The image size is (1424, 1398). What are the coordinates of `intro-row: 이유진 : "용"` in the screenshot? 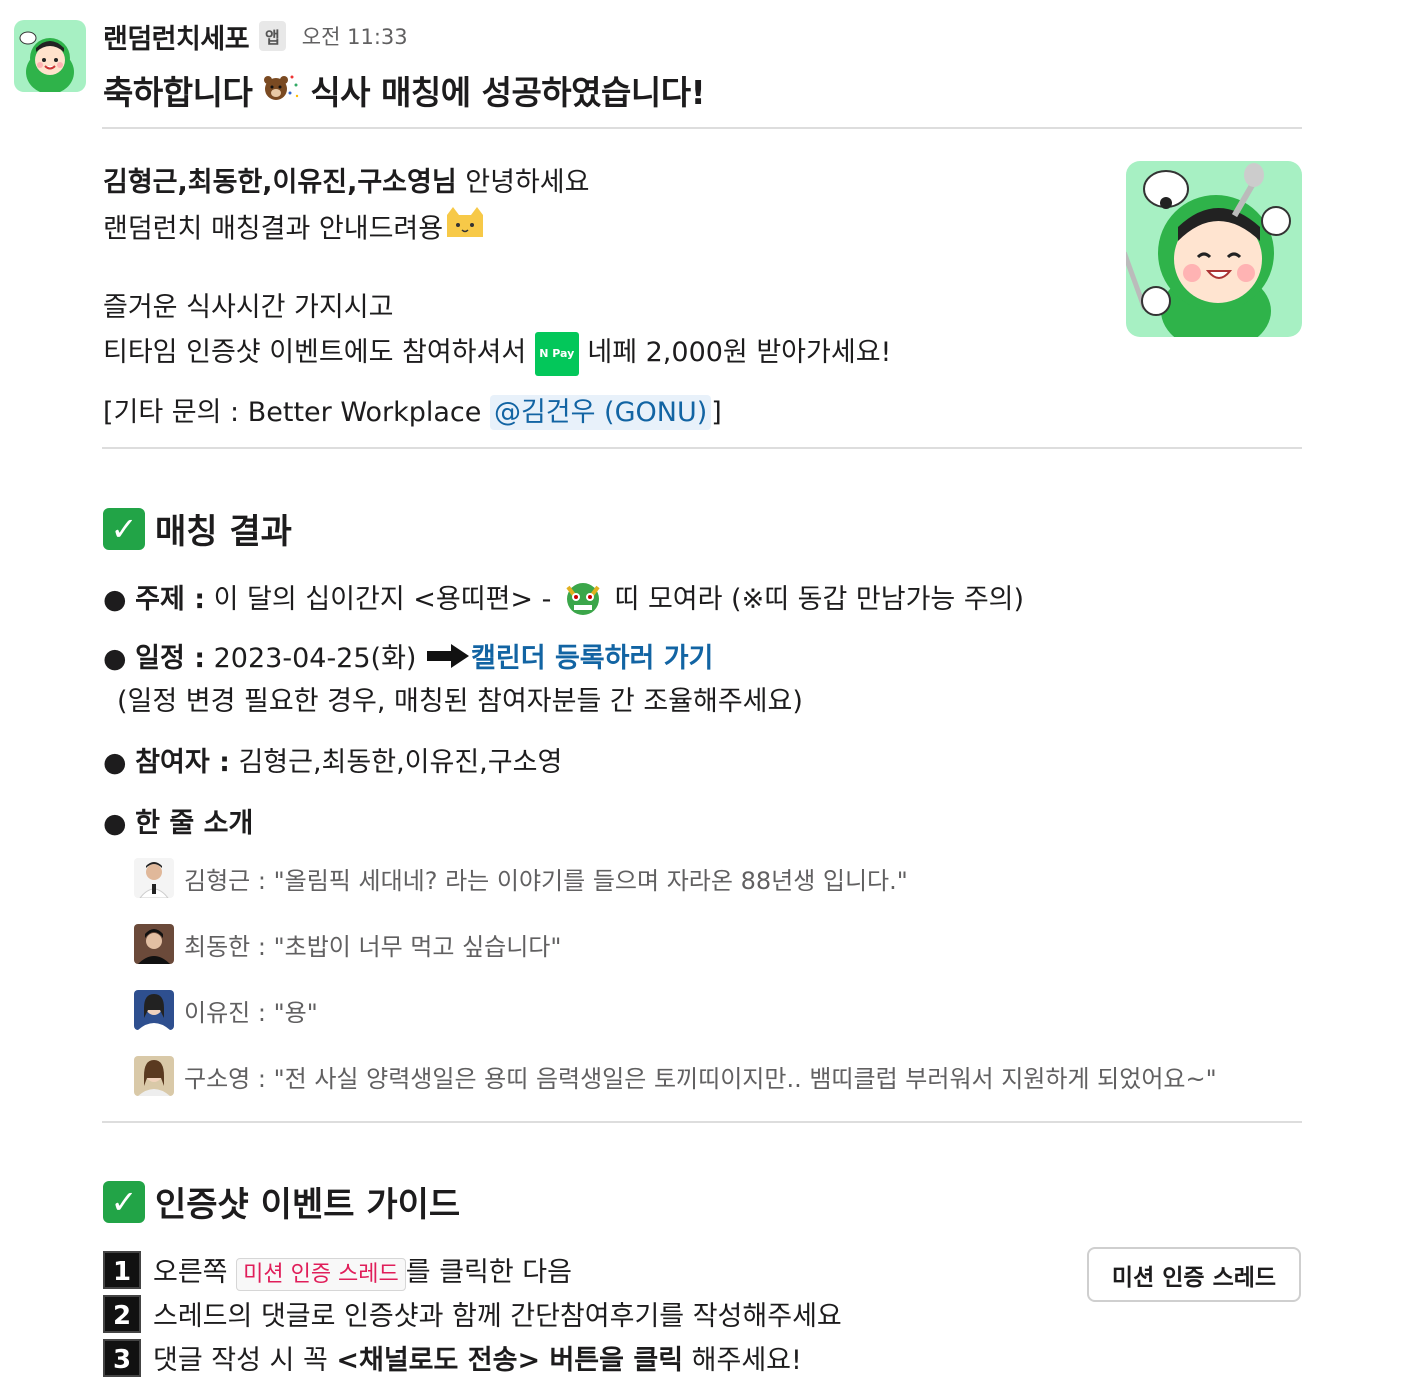 It's located at (226, 1010).